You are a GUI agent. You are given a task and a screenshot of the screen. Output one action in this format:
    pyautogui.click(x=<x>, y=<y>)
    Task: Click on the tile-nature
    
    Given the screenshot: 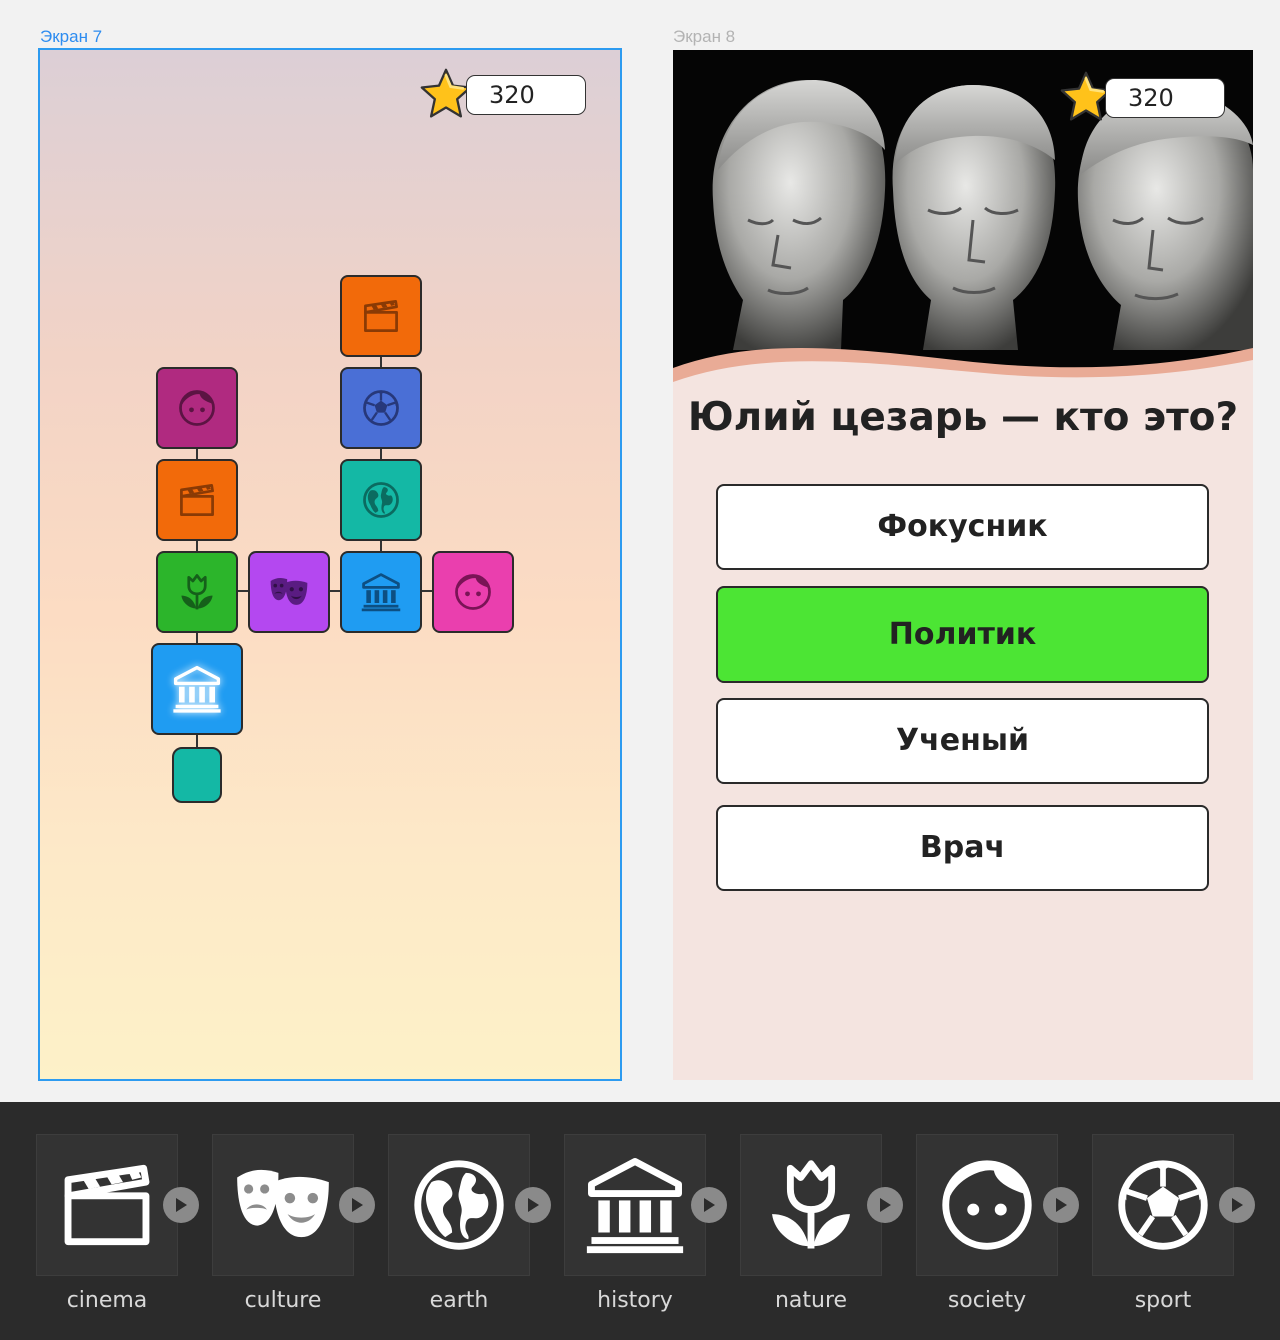 What is the action you would take?
    pyautogui.click(x=197, y=592)
    